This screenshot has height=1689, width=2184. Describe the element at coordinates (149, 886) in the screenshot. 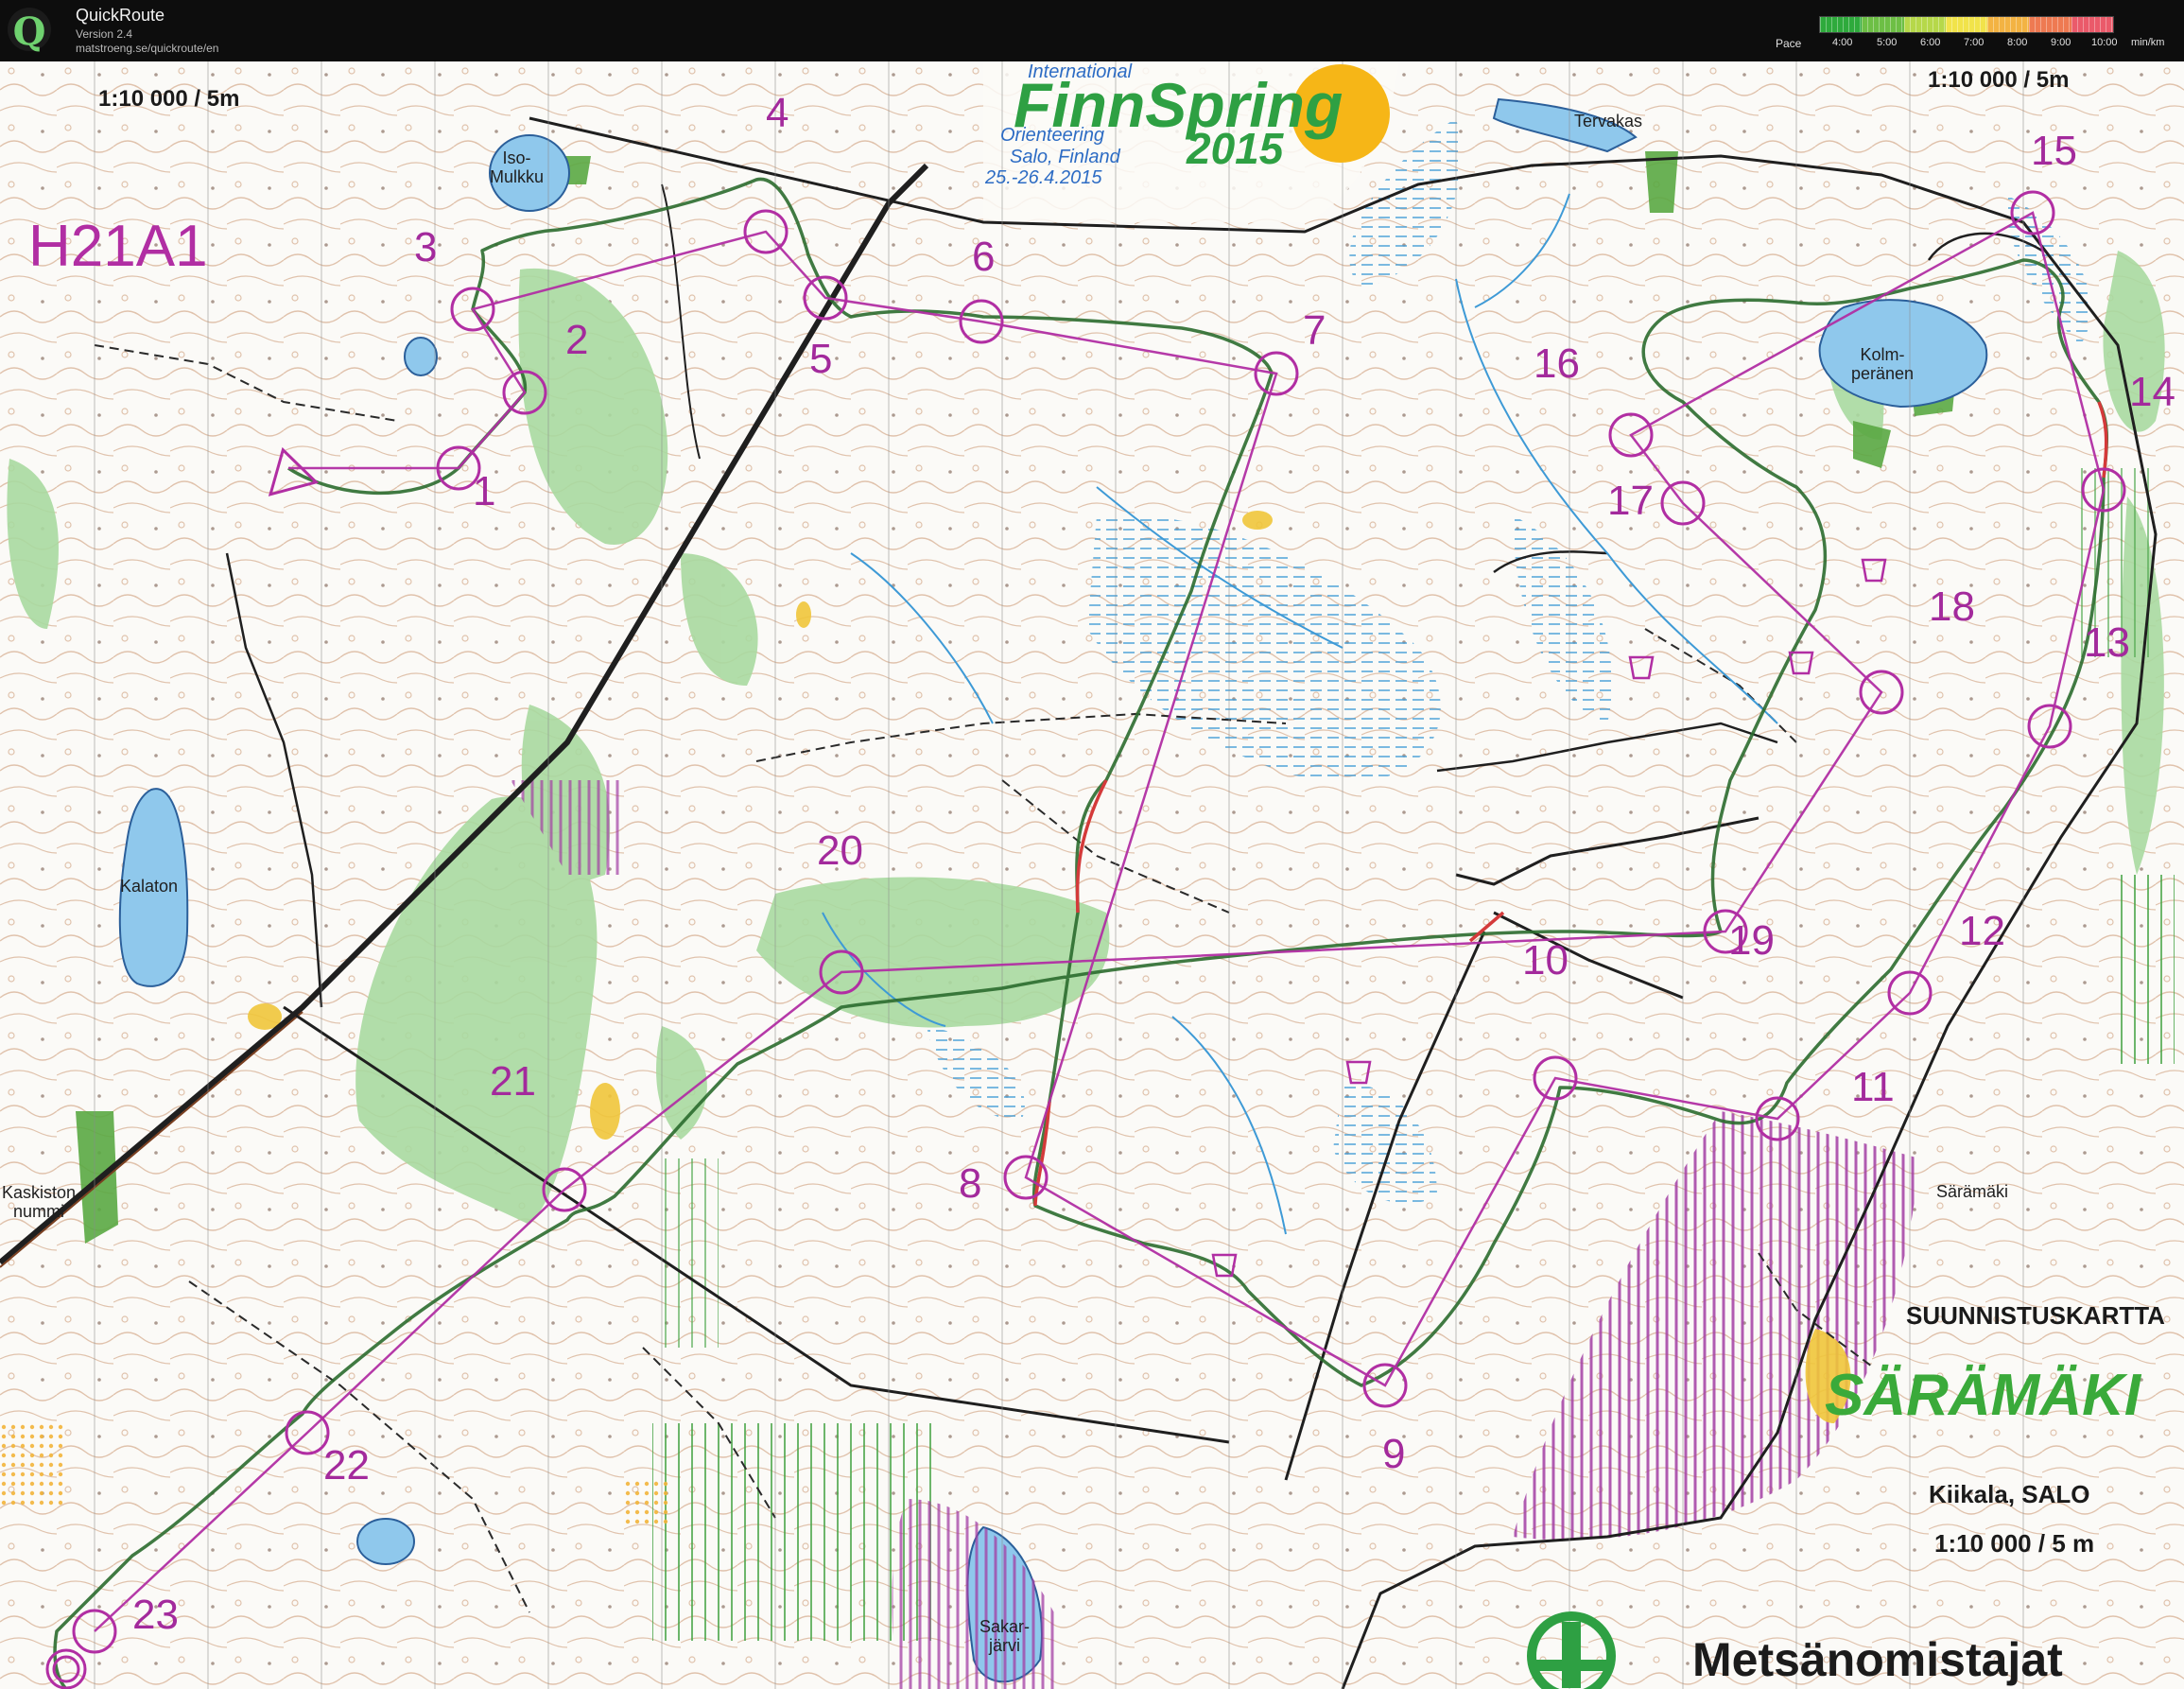

I see `place-name: Kalaton` at that location.